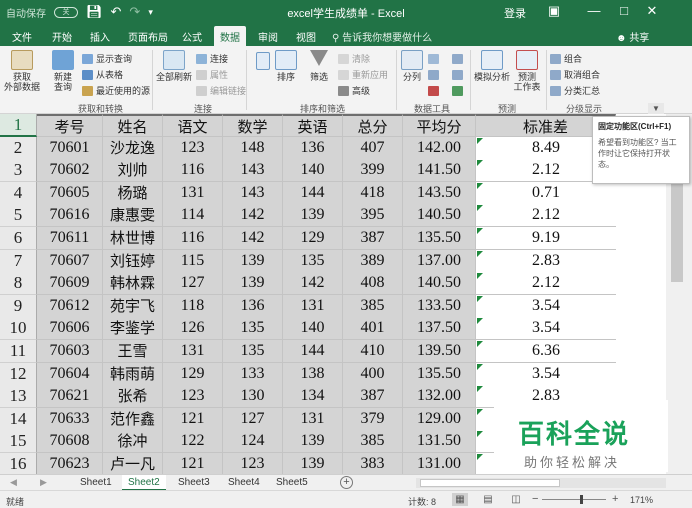 Image resolution: width=692 pixels, height=508 pixels. Describe the element at coordinates (193, 284) in the screenshot. I see `table-cell: 127` at that location.